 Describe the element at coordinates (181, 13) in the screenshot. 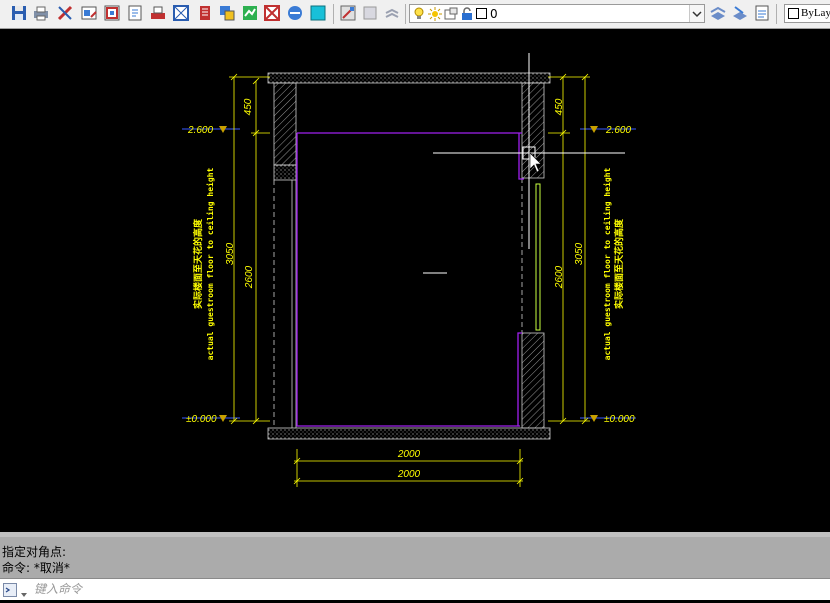

I see `sheet-set-icon` at that location.